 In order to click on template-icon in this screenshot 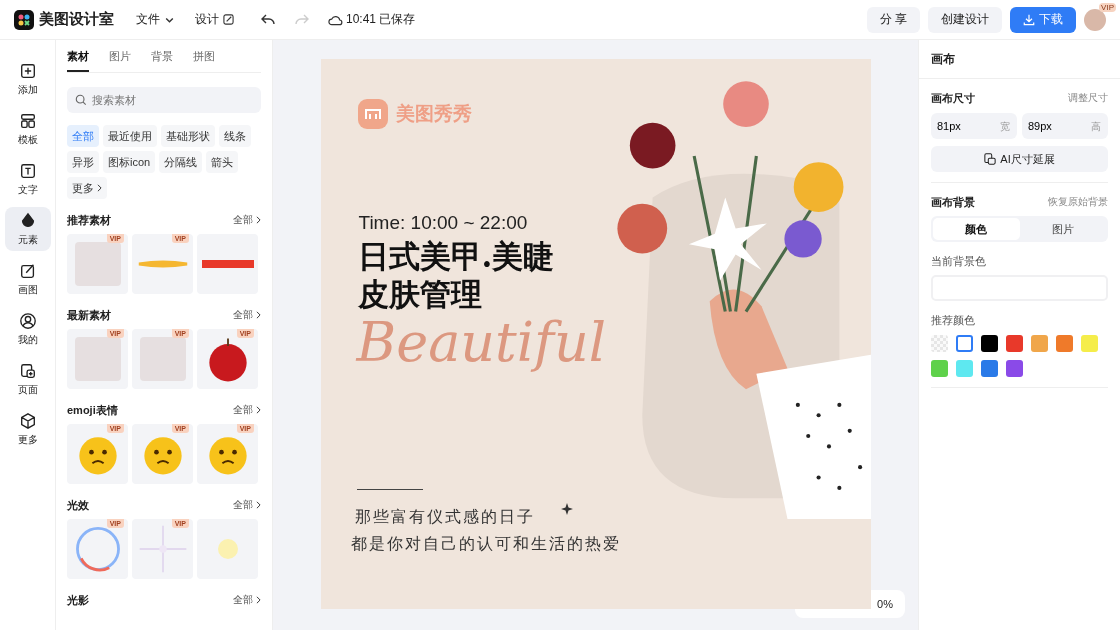, I will do `click(27, 120)`.